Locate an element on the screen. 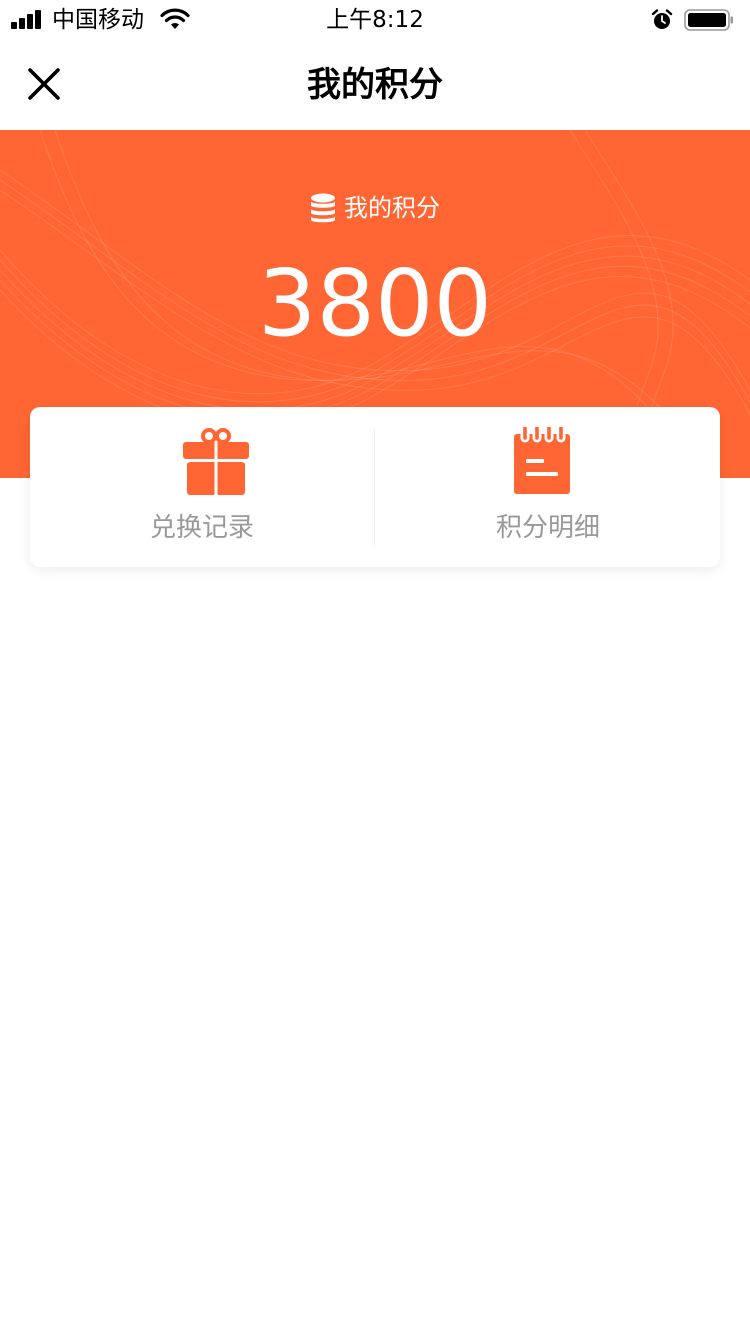 The height and width of the screenshot is (1334, 750). page-title: 我的积分 is located at coordinates (375, 85).